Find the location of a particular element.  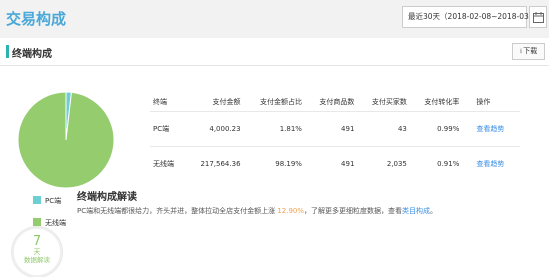

col-items: 支付商品数 is located at coordinates (337, 101).